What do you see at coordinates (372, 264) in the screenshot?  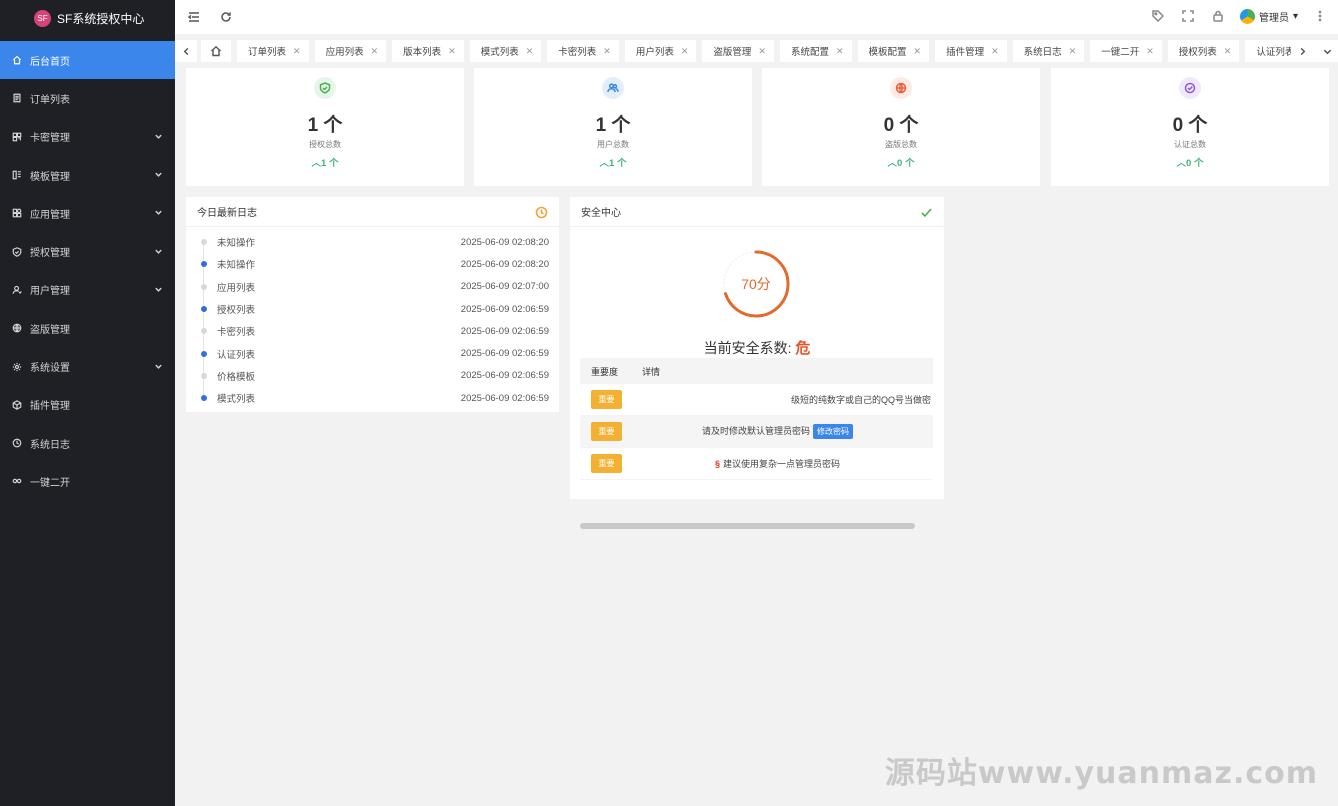 I see `log-row: 未知操作 2025-06-09 02:08:20` at bounding box center [372, 264].